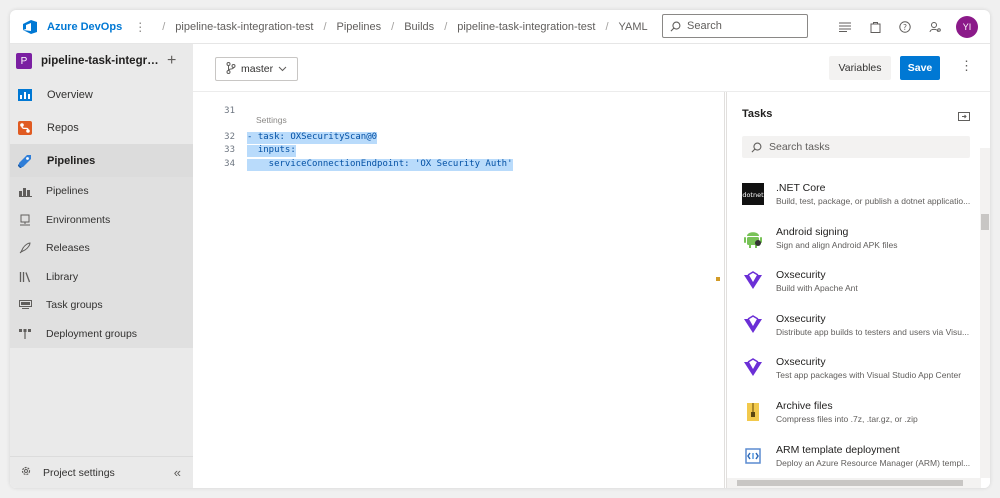 This screenshot has height=498, width=1000. What do you see at coordinates (229, 137) in the screenshot?
I see `line-number: 32` at bounding box center [229, 137].